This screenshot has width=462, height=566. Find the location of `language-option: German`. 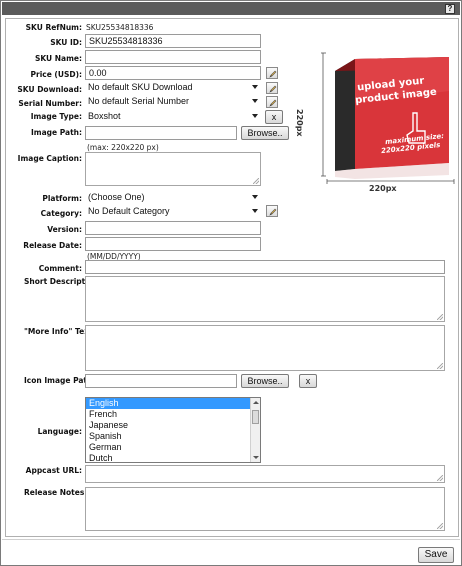

language-option: German is located at coordinates (173, 447).